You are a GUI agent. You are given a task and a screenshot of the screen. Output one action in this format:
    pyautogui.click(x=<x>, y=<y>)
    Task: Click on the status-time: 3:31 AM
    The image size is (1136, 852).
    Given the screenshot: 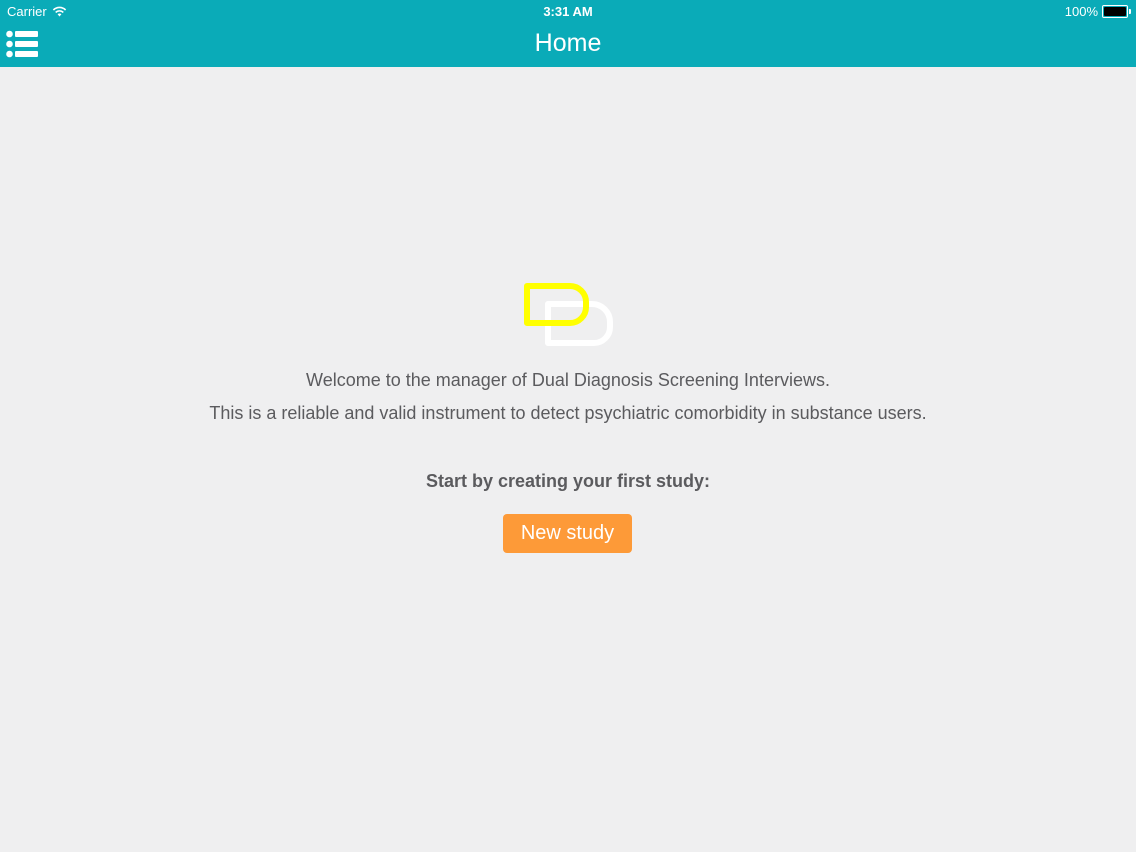 What is the action you would take?
    pyautogui.click(x=568, y=11)
    